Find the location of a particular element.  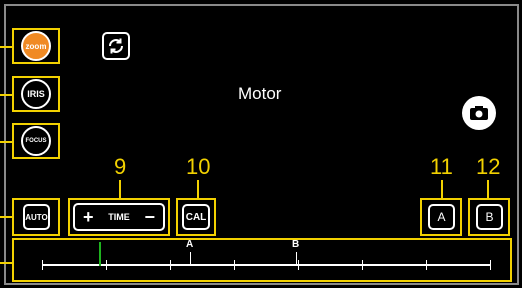

focus-button-frame: FOCUS is located at coordinates (36, 141).